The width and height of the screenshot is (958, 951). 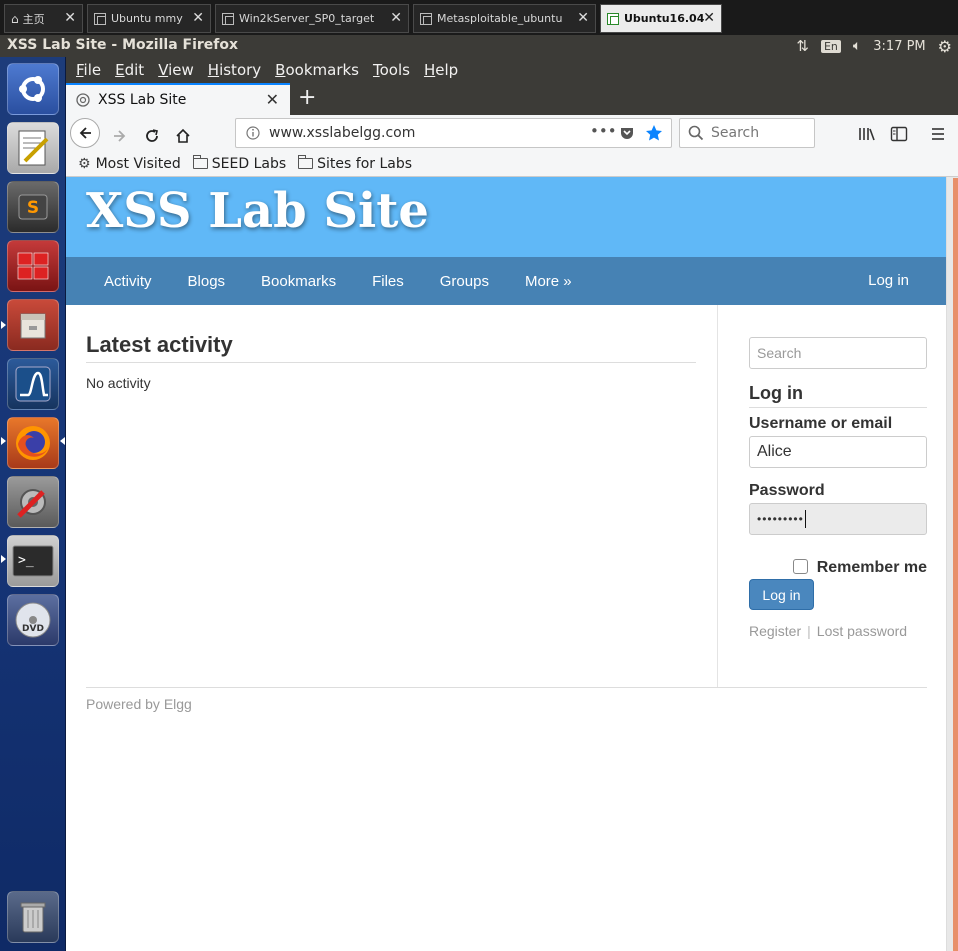 What do you see at coordinates (857, 46) in the screenshot?
I see `volume-icon: 🔈︎` at bounding box center [857, 46].